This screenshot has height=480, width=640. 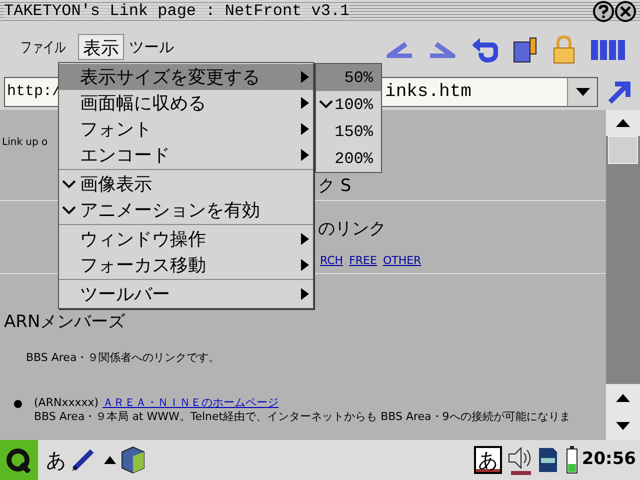 I want to click on window-title: TAKETYON's Link page : NetFront v3.1, so click(x=177, y=11).